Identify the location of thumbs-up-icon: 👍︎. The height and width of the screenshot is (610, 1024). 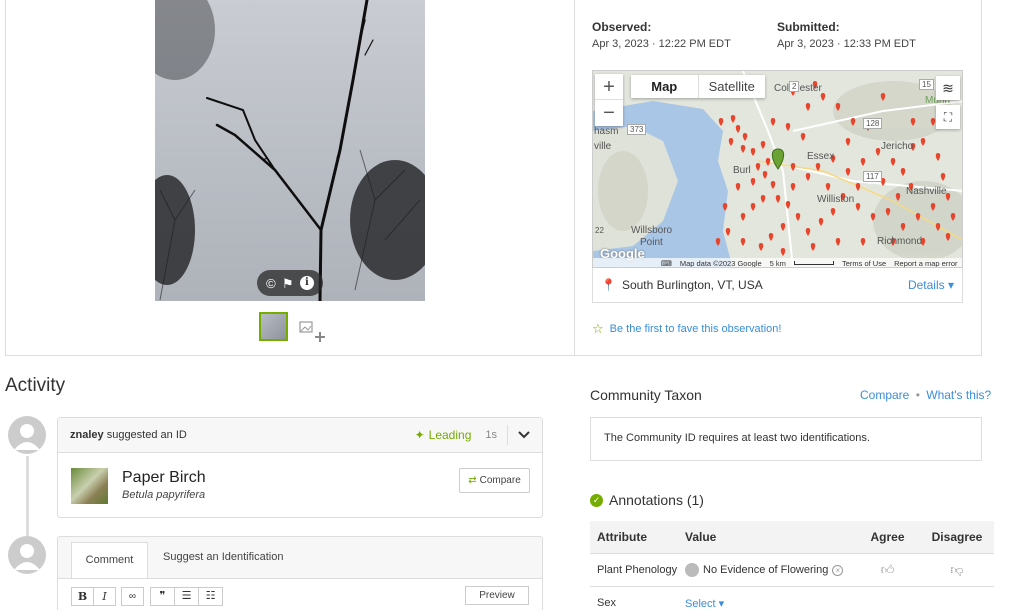
(887, 570).